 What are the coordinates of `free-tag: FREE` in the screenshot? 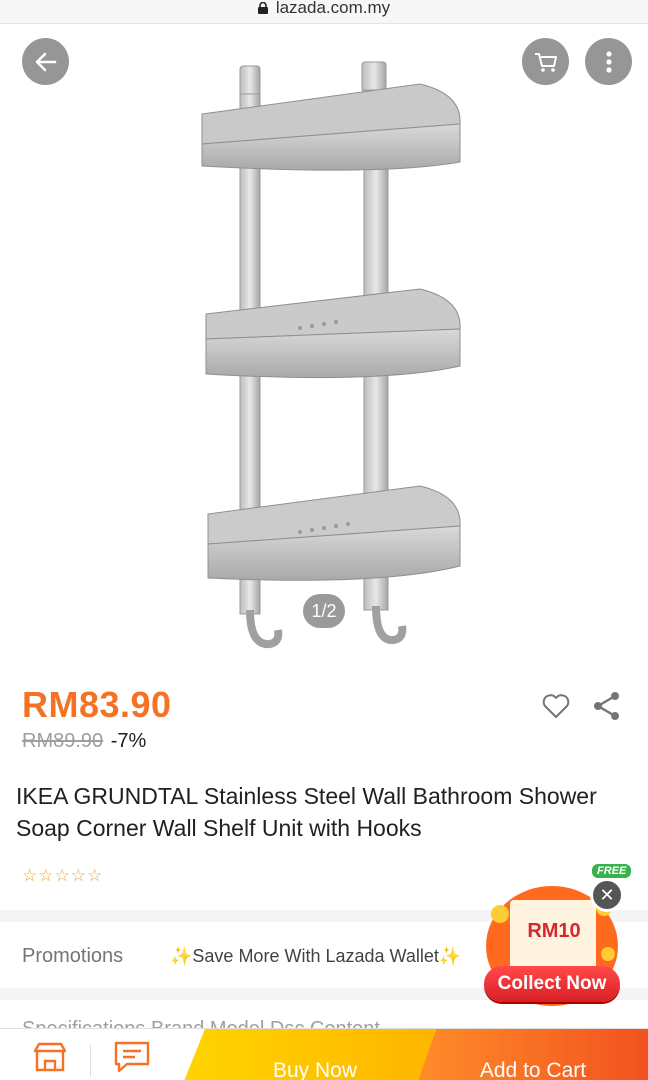 It's located at (612, 871).